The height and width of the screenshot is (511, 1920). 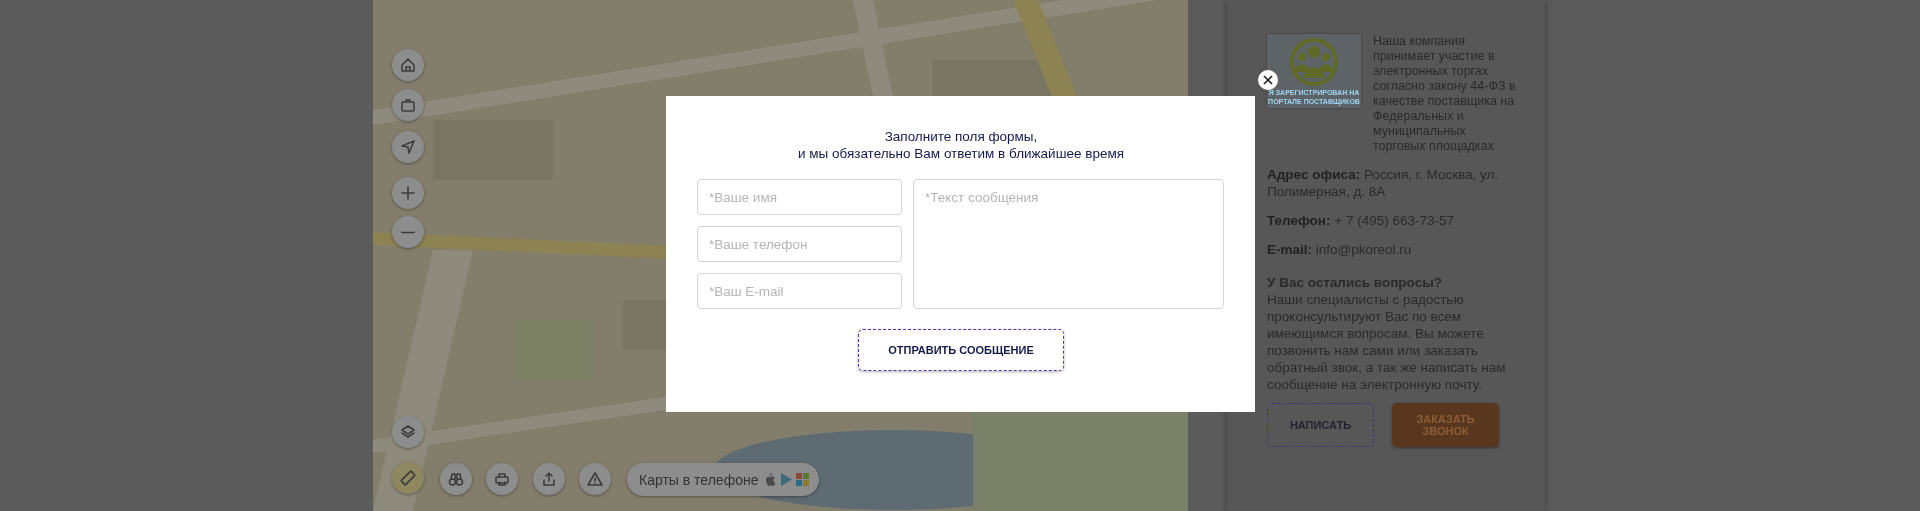 What do you see at coordinates (803, 479) in the screenshot?
I see `grid-icon` at bounding box center [803, 479].